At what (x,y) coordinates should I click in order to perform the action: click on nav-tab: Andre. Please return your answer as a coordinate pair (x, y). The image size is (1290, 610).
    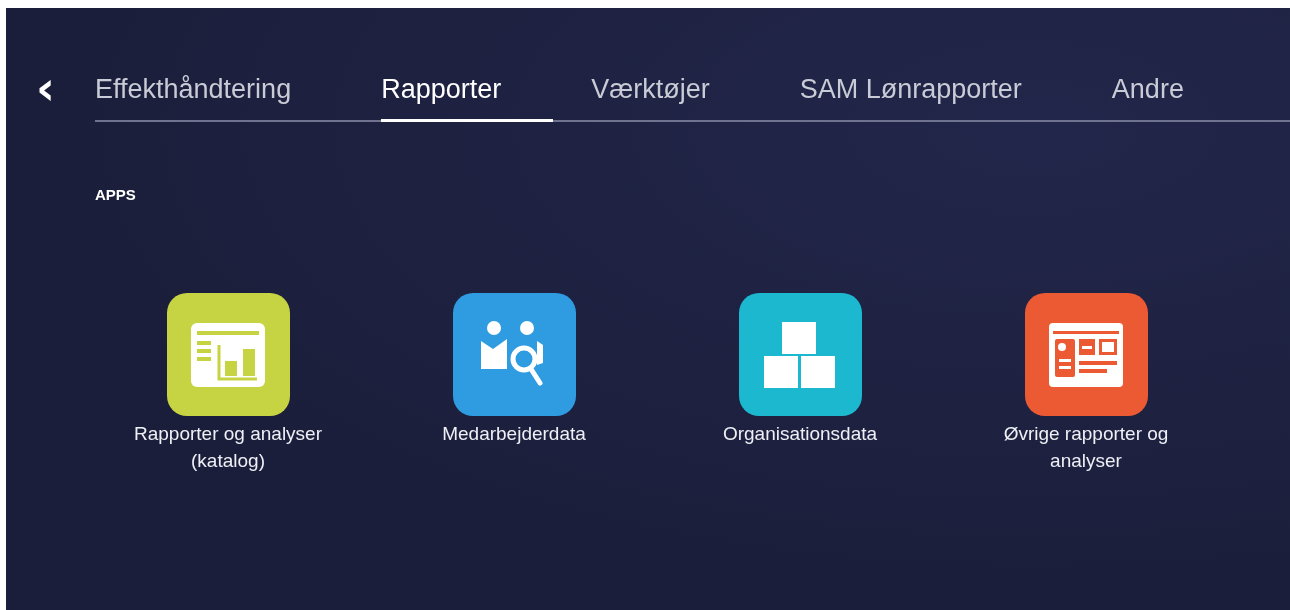
    Looking at the image, I should click on (1147, 95).